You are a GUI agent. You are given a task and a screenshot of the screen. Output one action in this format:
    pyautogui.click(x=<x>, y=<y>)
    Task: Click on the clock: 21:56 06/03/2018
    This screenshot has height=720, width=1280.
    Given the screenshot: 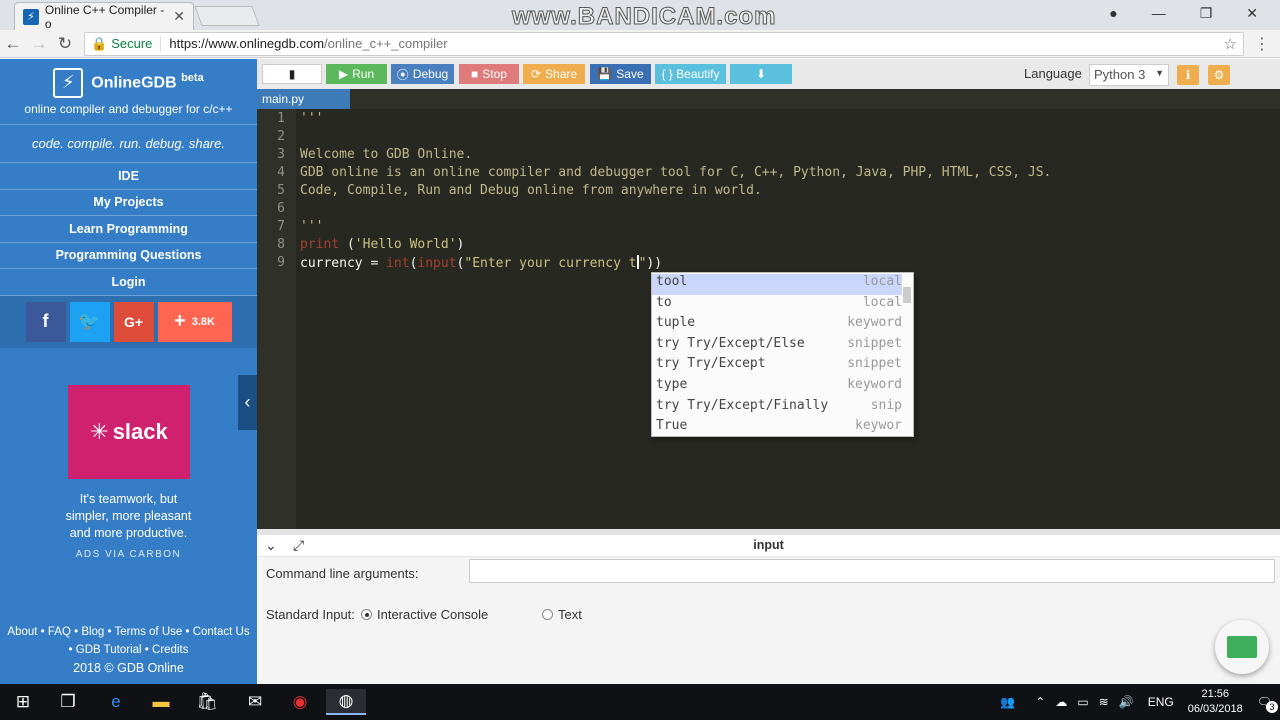 What is the action you would take?
    pyautogui.click(x=1215, y=702)
    